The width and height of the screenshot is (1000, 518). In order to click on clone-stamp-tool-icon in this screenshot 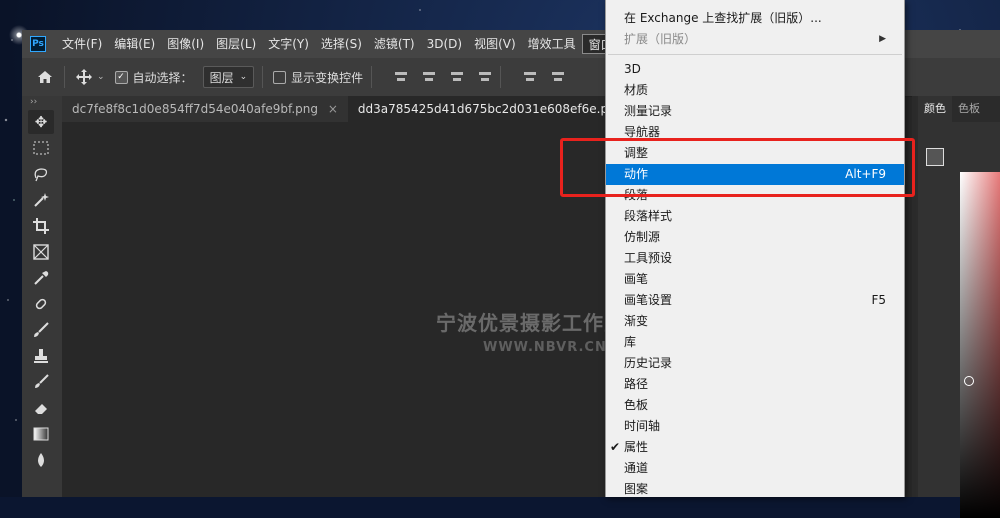, I will do `click(41, 356)`.